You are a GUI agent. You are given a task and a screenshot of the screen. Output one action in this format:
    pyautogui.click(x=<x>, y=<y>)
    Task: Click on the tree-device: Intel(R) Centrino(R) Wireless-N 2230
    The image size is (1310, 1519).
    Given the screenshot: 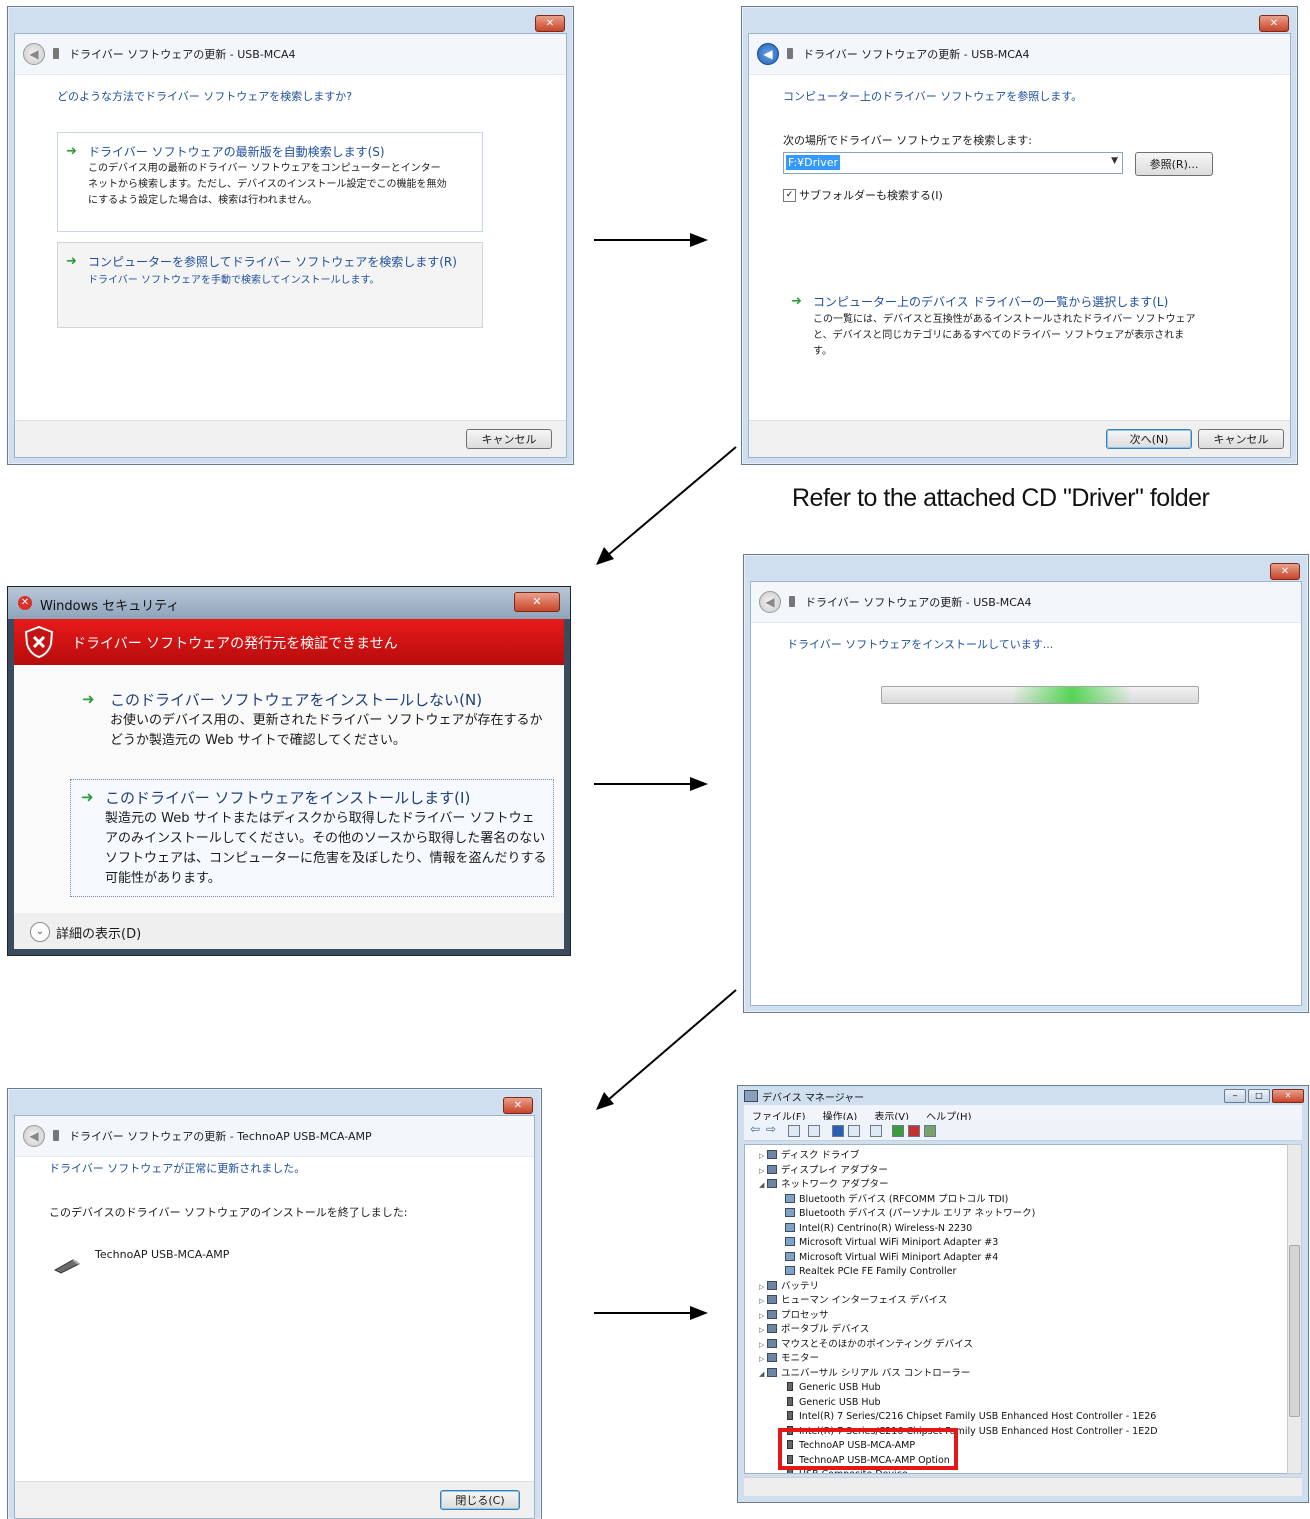 What is the action you would take?
    pyautogui.click(x=878, y=1229)
    